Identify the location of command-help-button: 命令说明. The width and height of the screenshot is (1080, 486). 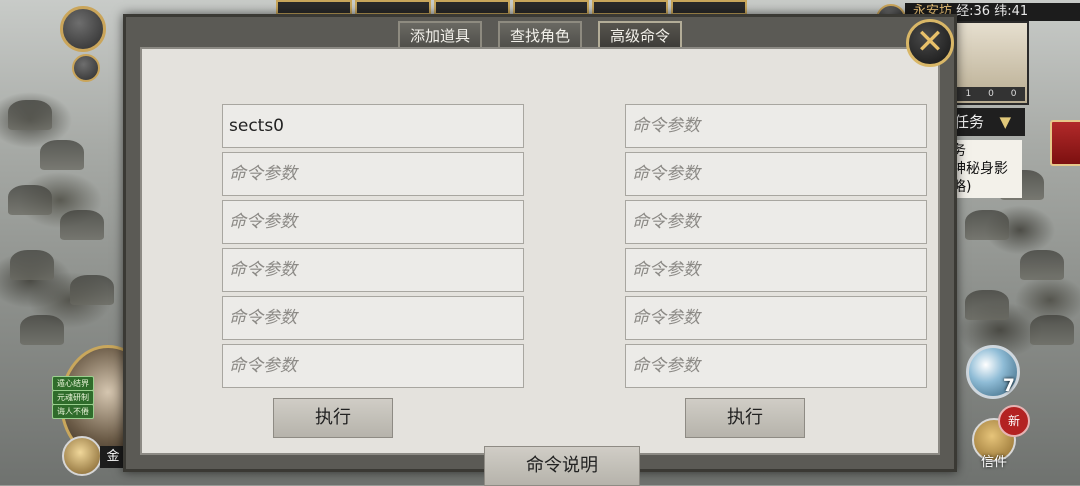
(562, 466).